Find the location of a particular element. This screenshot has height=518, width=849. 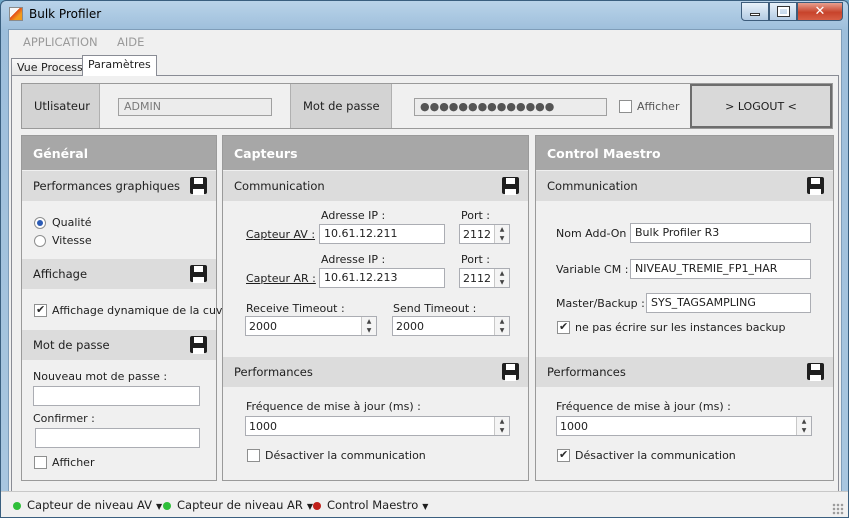

minimize-icon is located at coordinates (755, 14).